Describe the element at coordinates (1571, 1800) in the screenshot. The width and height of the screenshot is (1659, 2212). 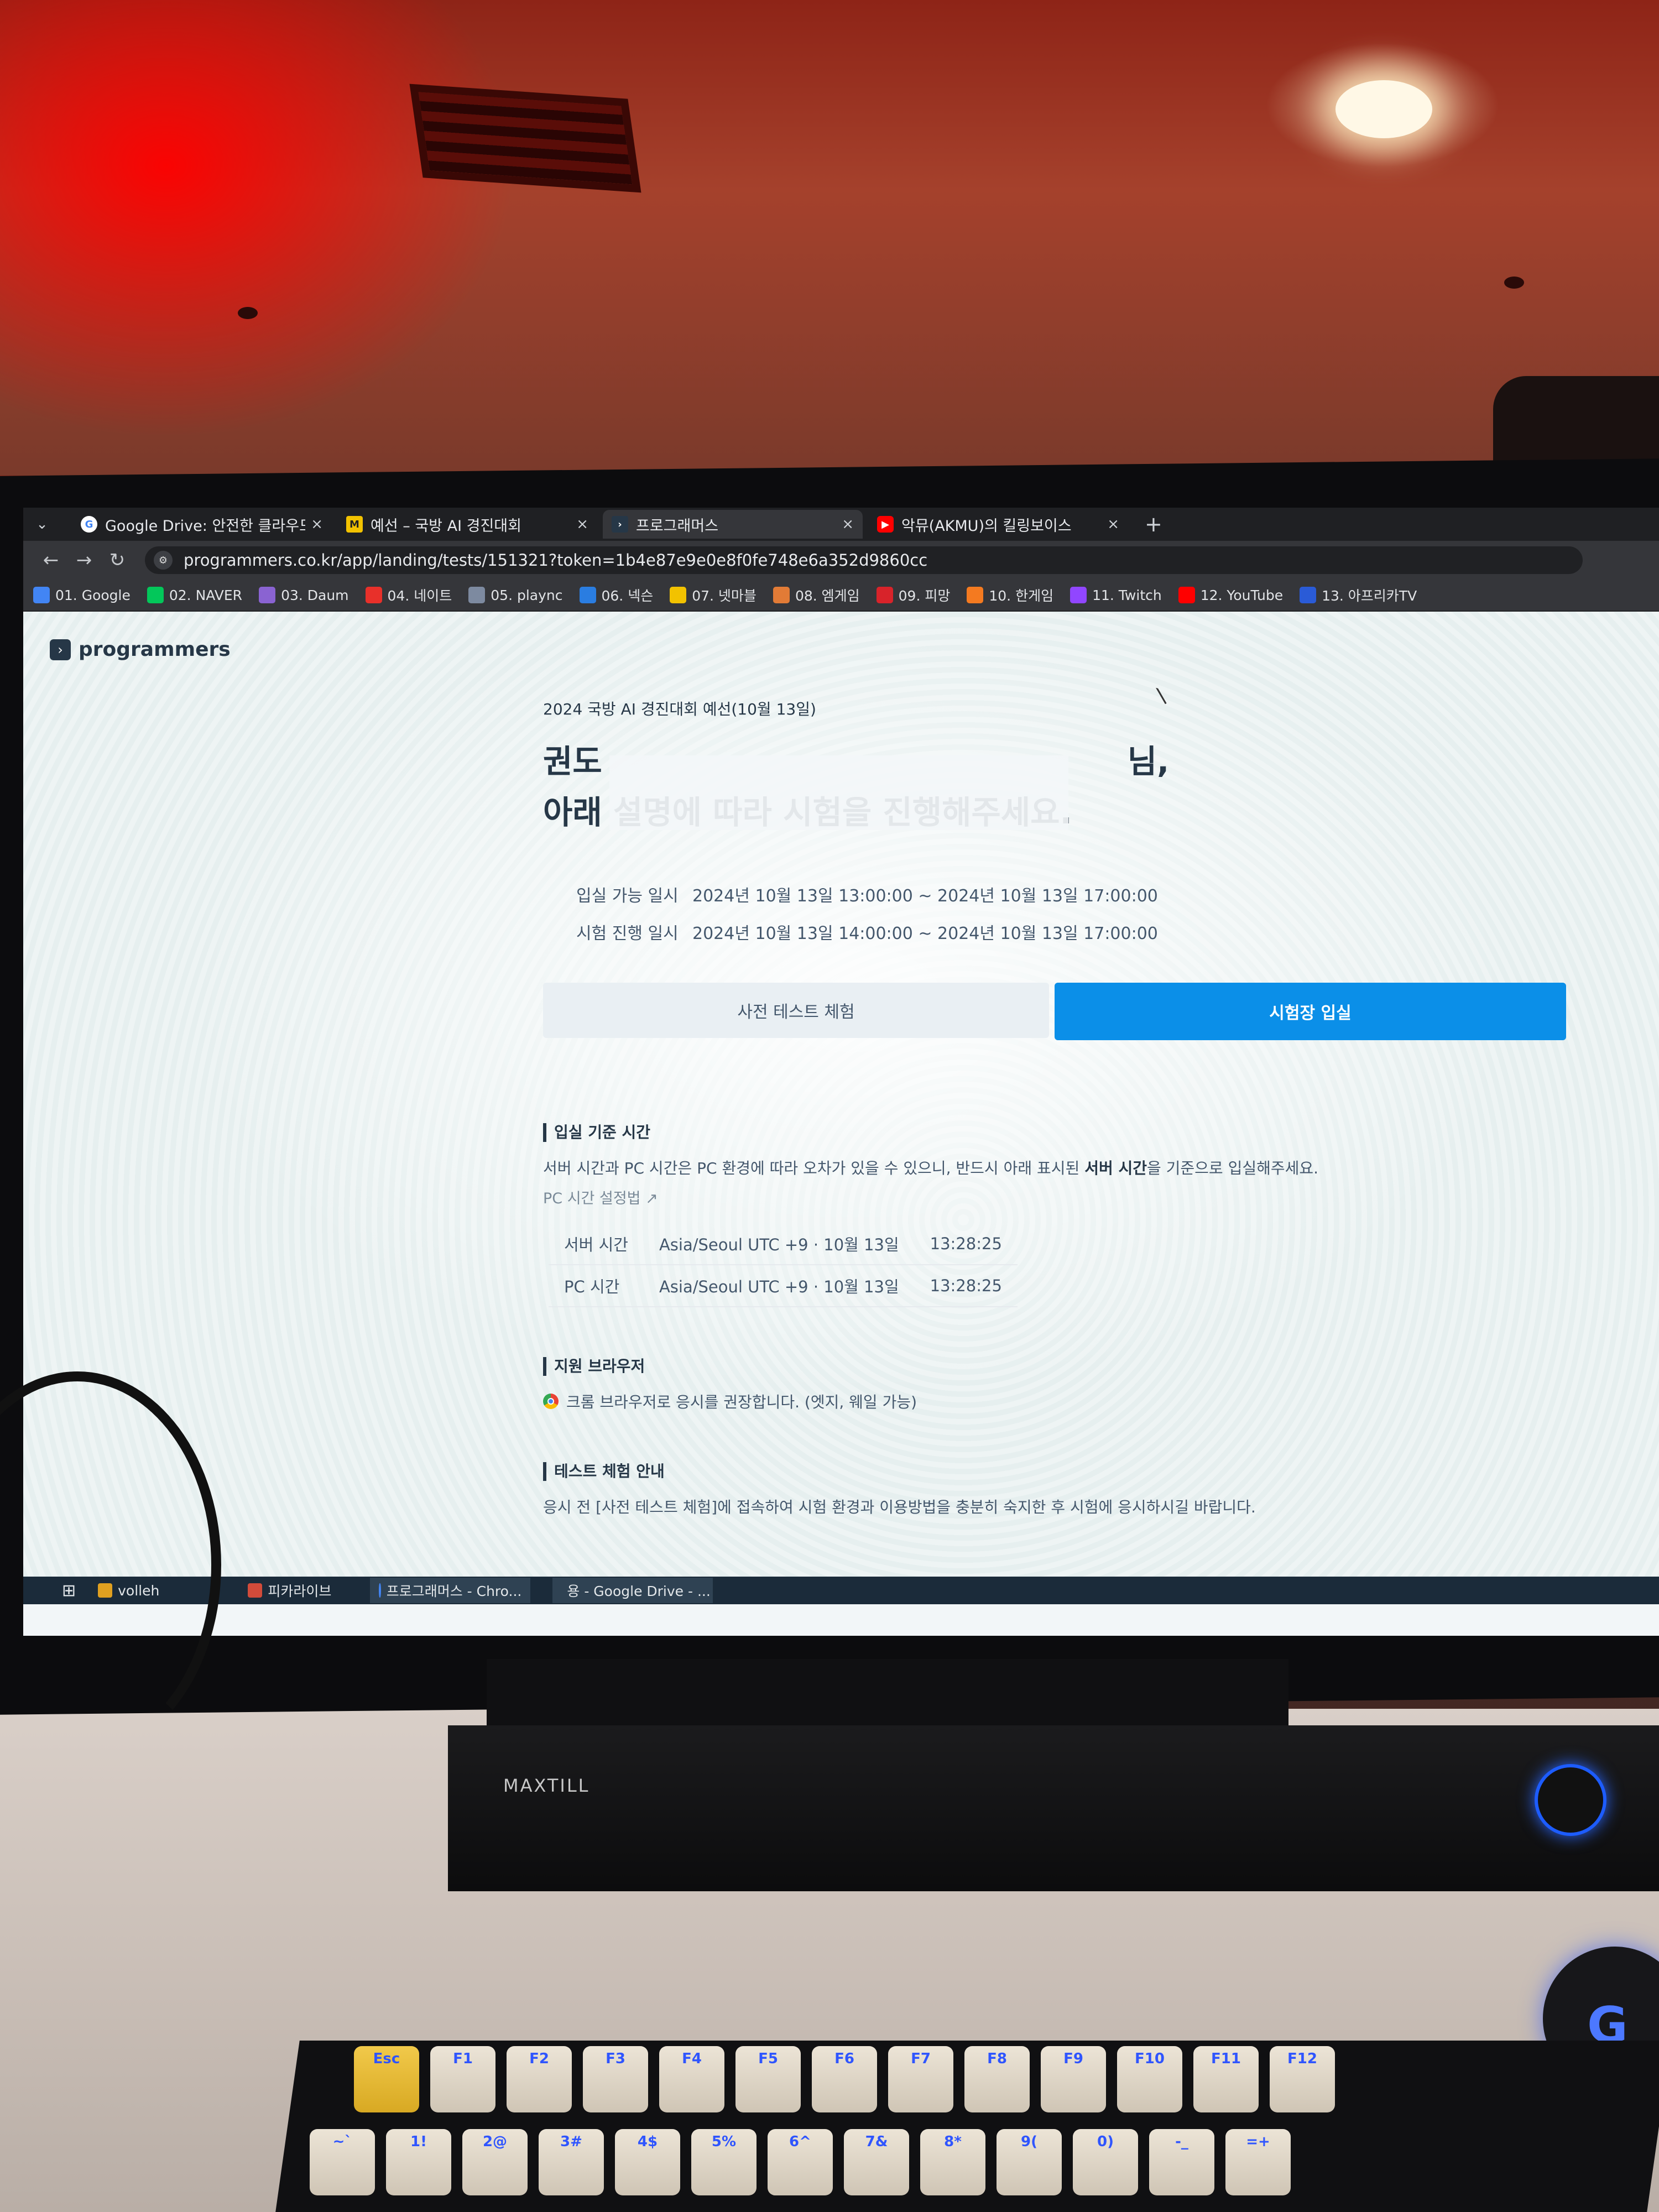
I see `volume-knob` at that location.